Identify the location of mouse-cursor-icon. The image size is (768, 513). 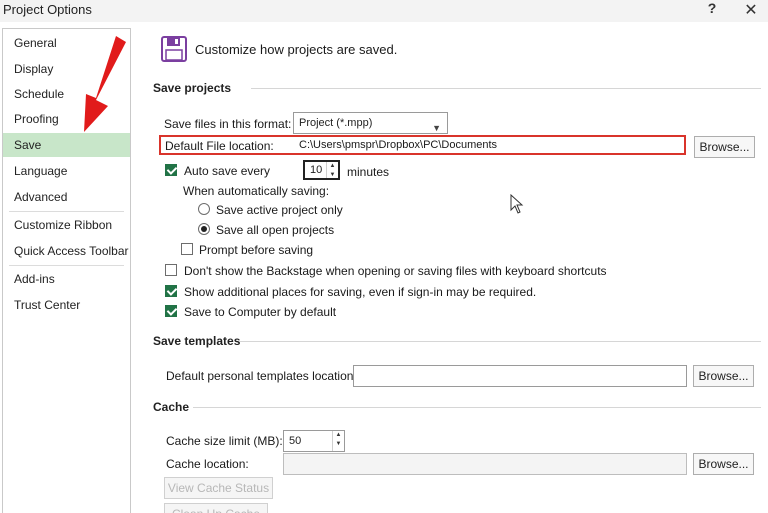
(517, 204).